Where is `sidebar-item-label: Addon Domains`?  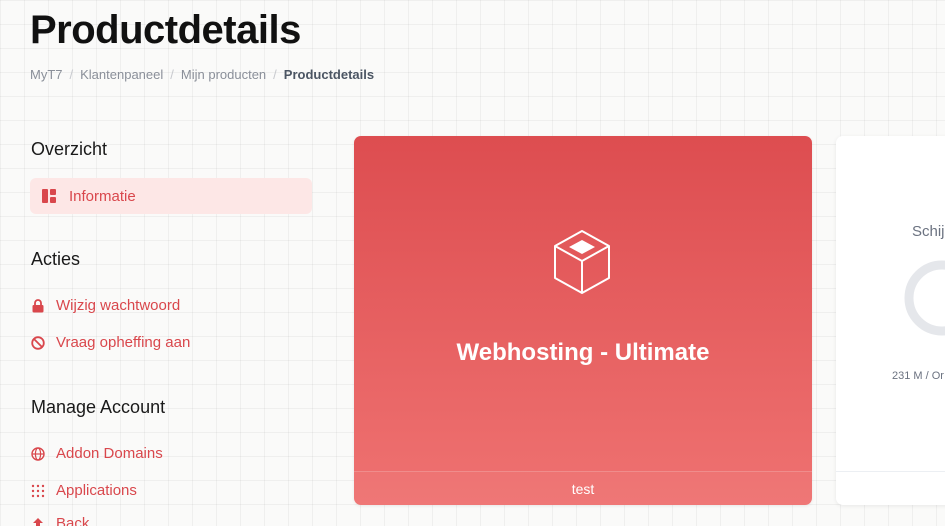
sidebar-item-label: Addon Domains is located at coordinates (109, 453).